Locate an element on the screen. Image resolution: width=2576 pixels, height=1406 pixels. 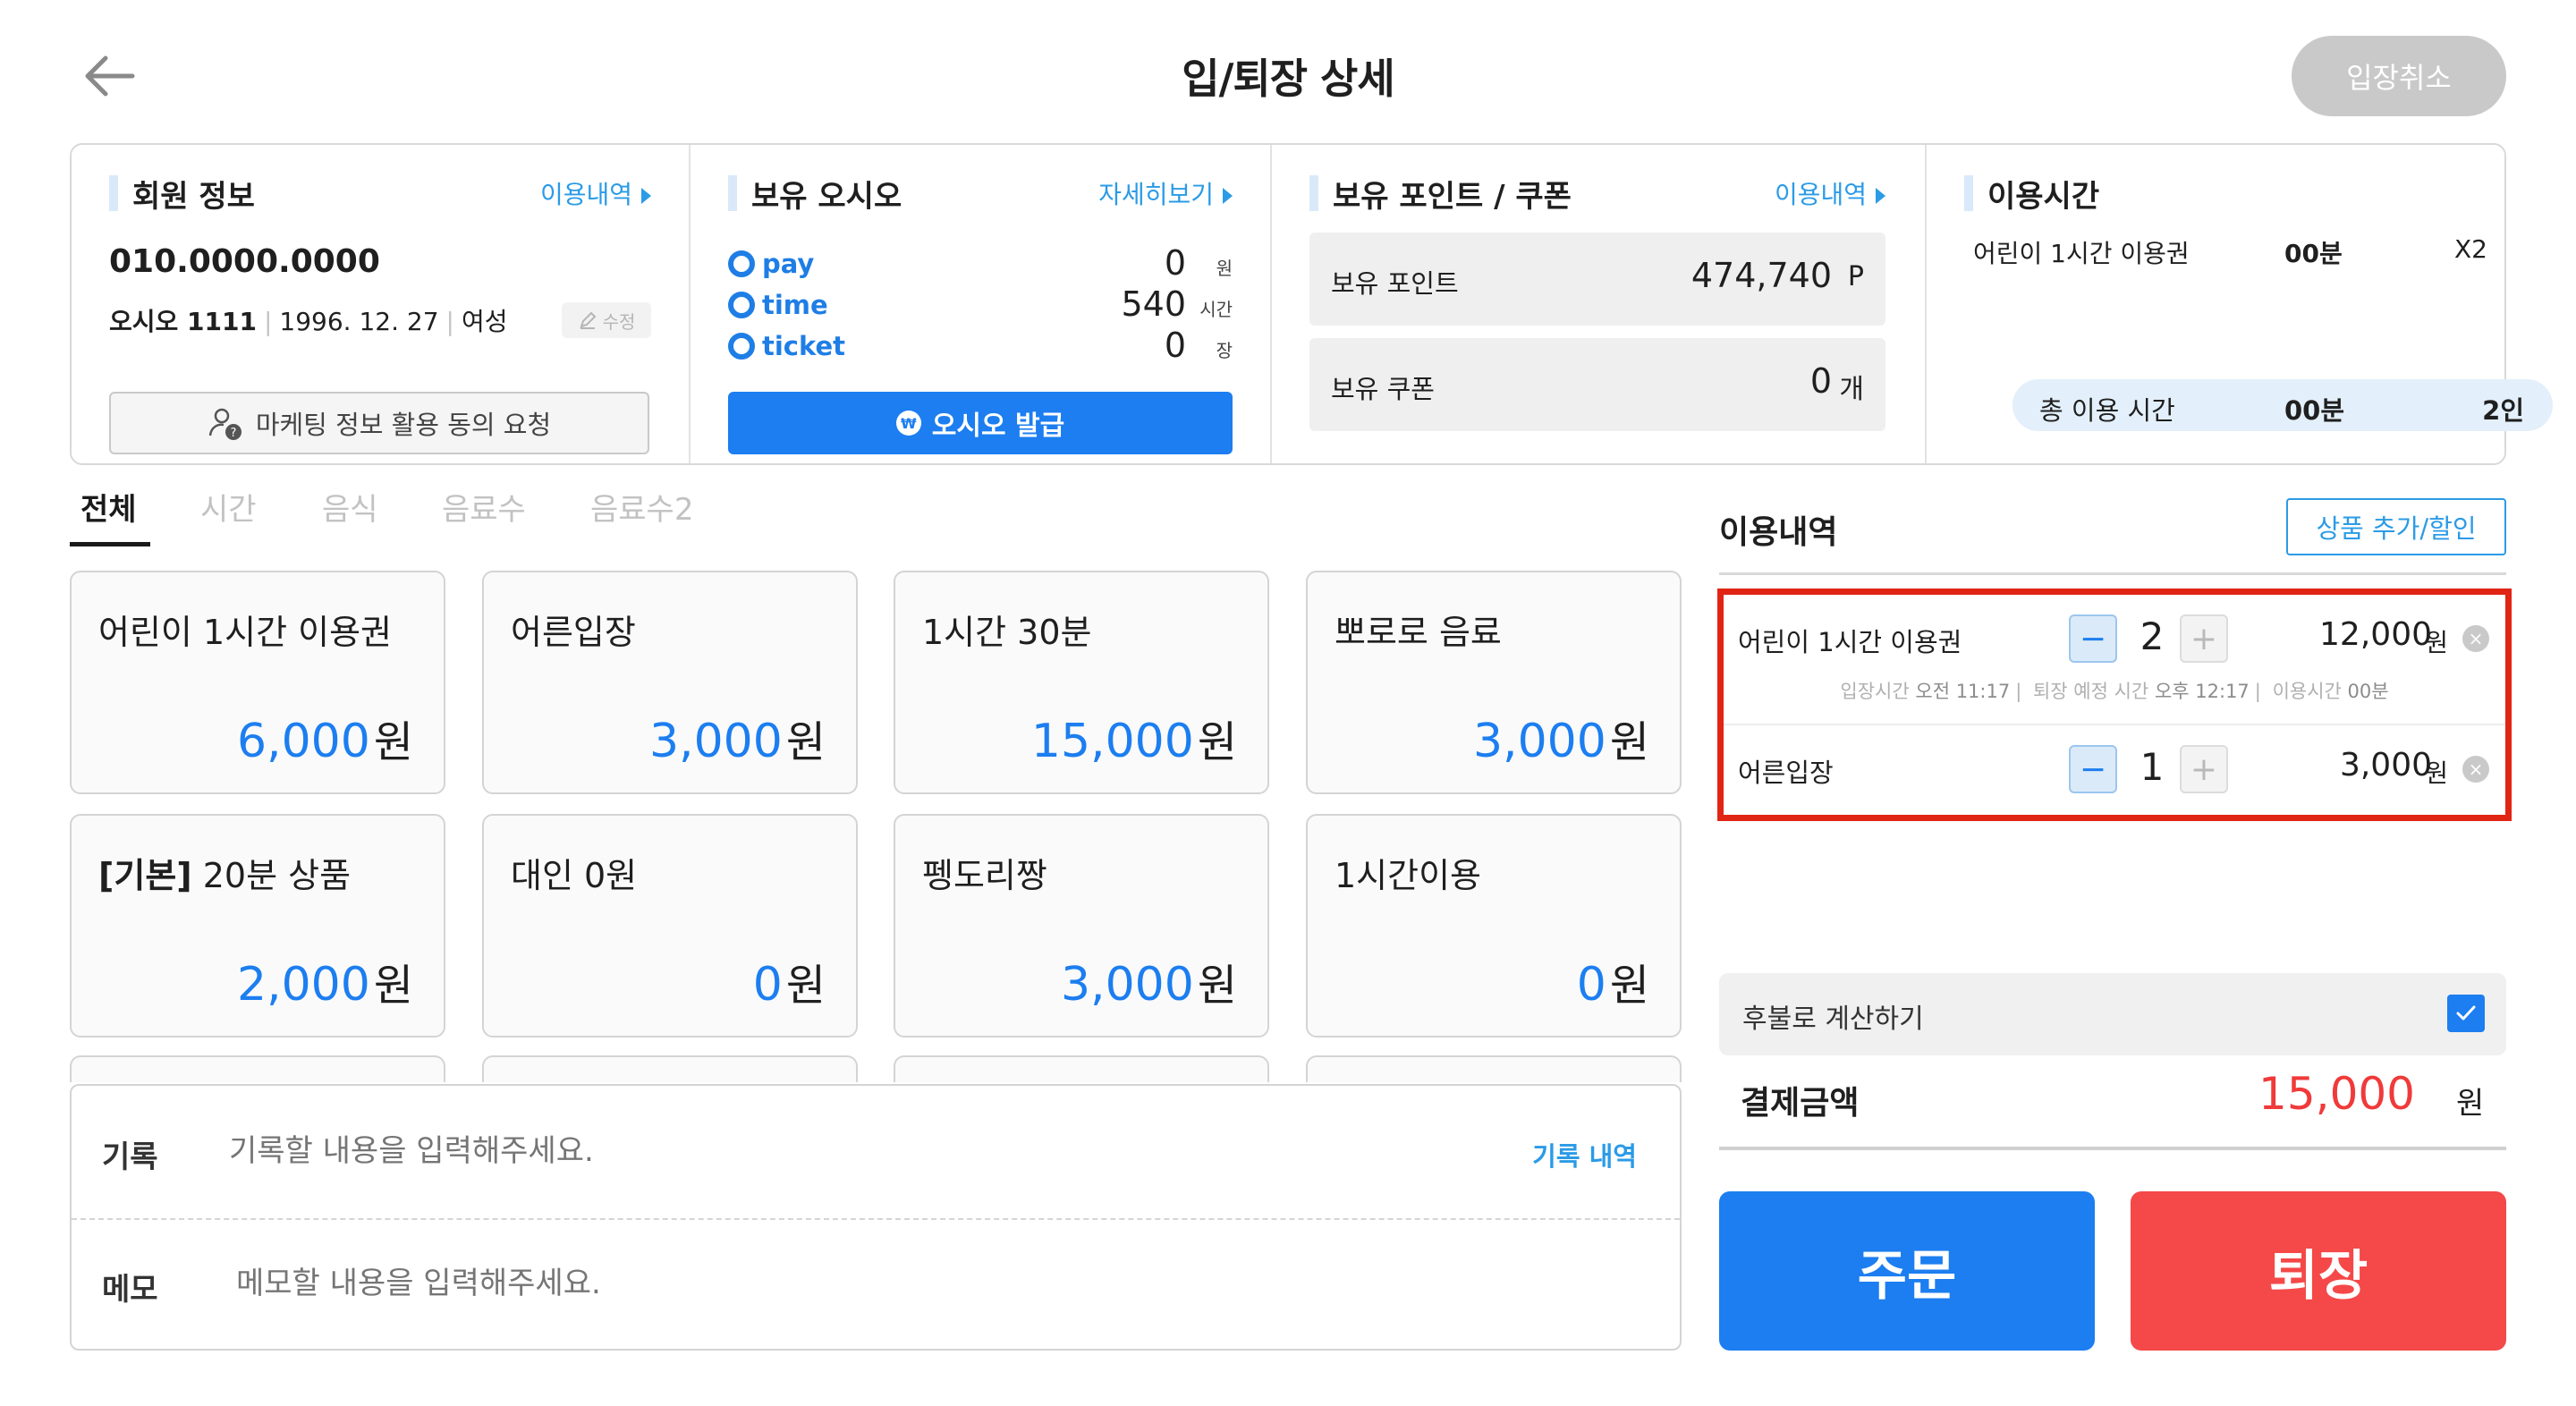
record-label: 기록 is located at coordinates (130, 1157).